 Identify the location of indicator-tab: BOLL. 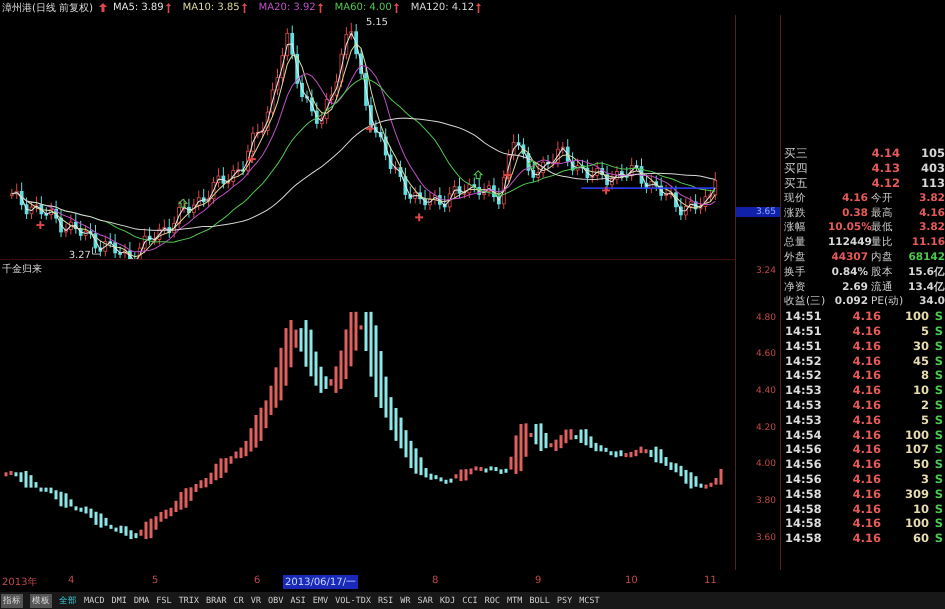
(539, 601).